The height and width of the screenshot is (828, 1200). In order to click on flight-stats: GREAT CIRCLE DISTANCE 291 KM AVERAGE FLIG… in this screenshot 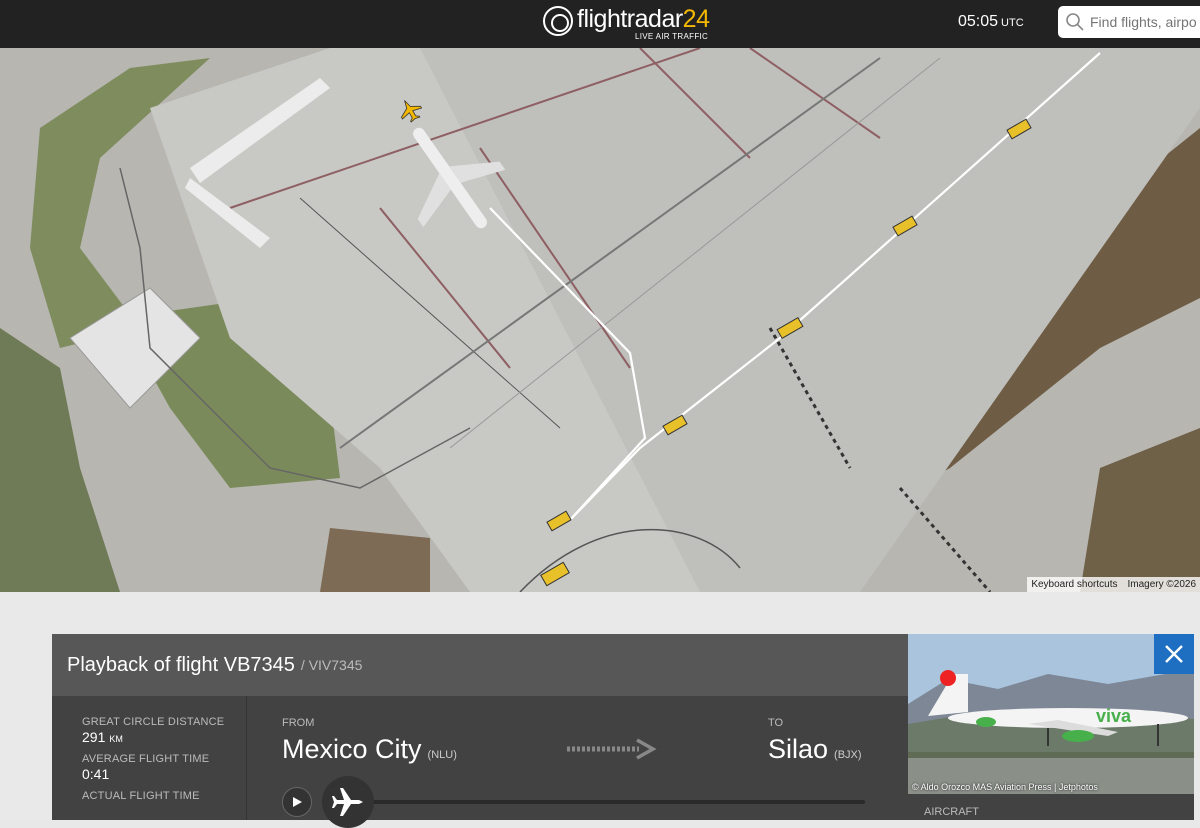, I will do `click(149, 758)`.